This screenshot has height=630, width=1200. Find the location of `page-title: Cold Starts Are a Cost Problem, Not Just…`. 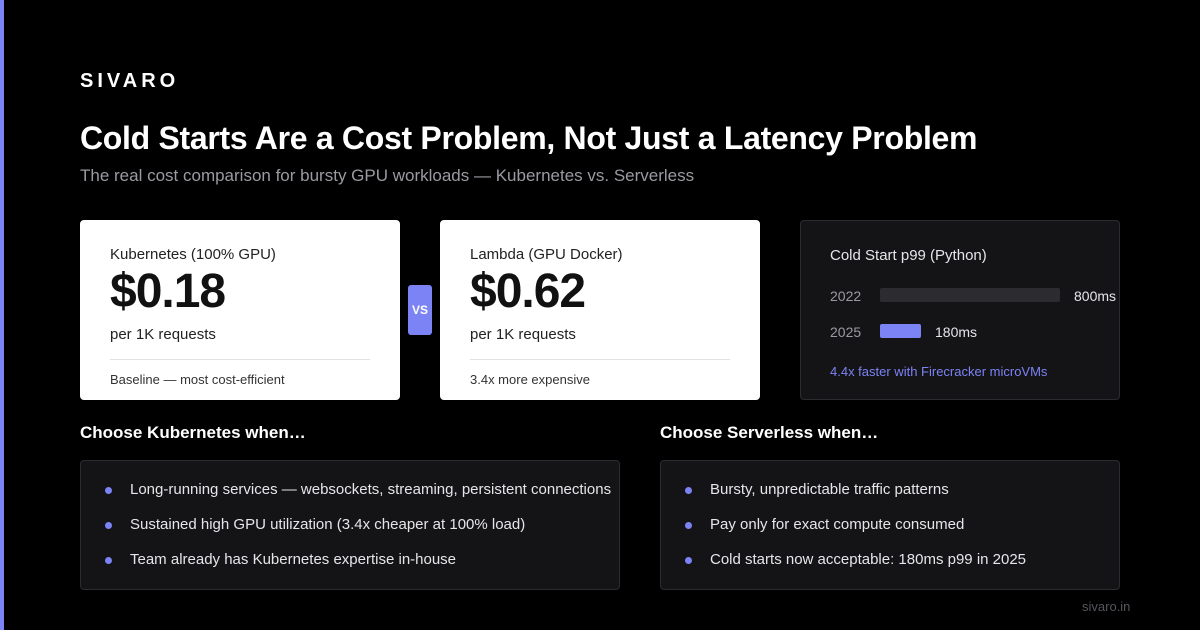

page-title: Cold Starts Are a Cost Problem, Not Just… is located at coordinates (529, 138).